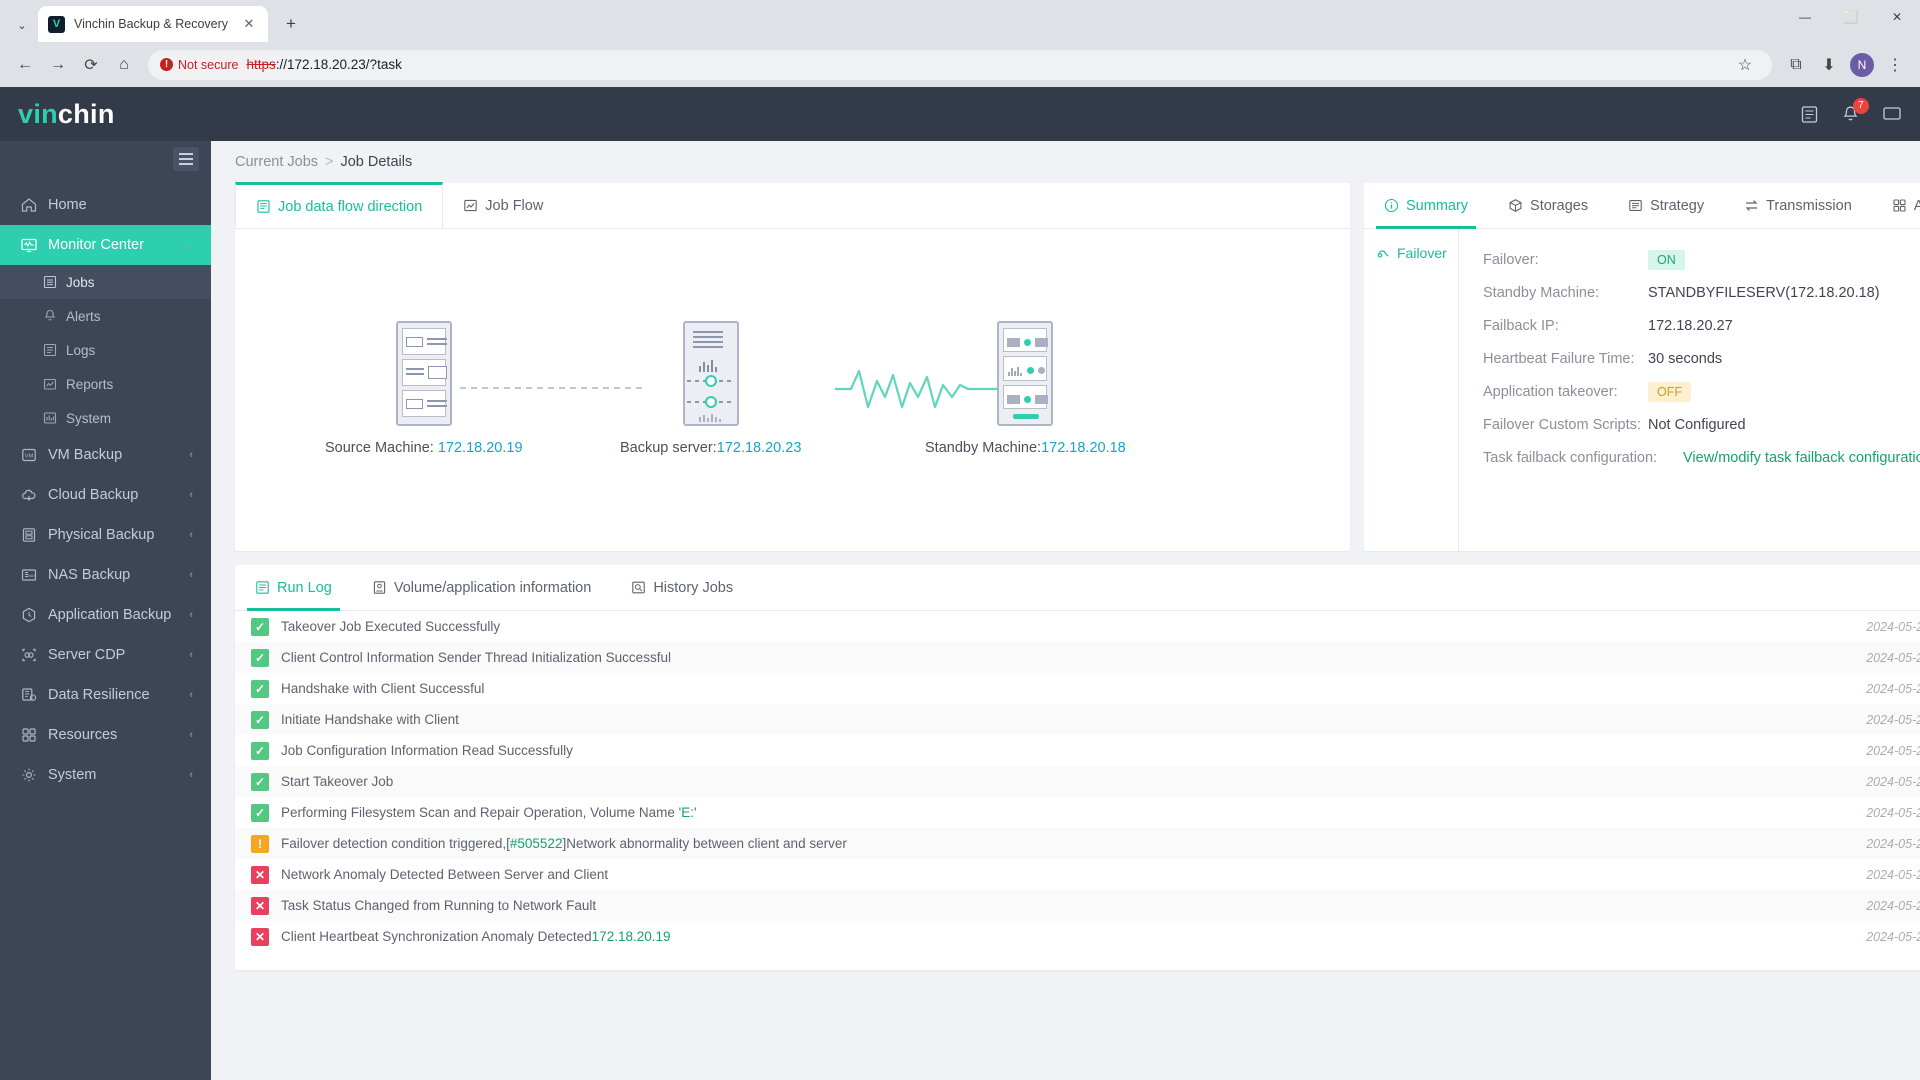 The image size is (1920, 1080). Describe the element at coordinates (1805, 17) in the screenshot. I see `window-minimize-button: —` at that location.